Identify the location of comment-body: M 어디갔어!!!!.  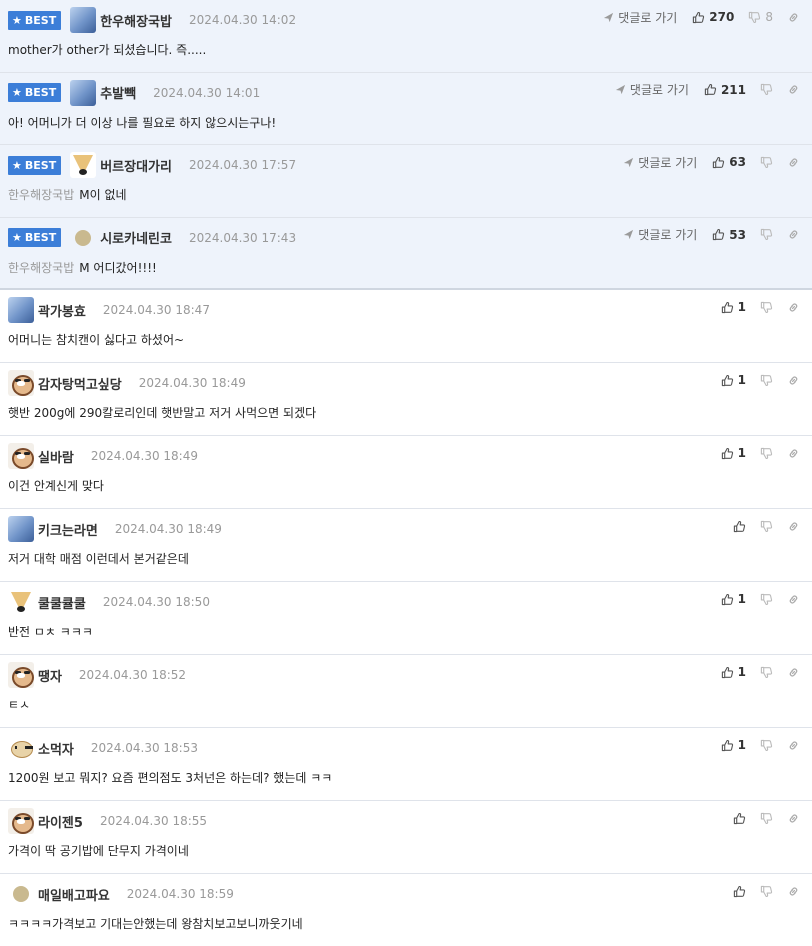
(118, 267).